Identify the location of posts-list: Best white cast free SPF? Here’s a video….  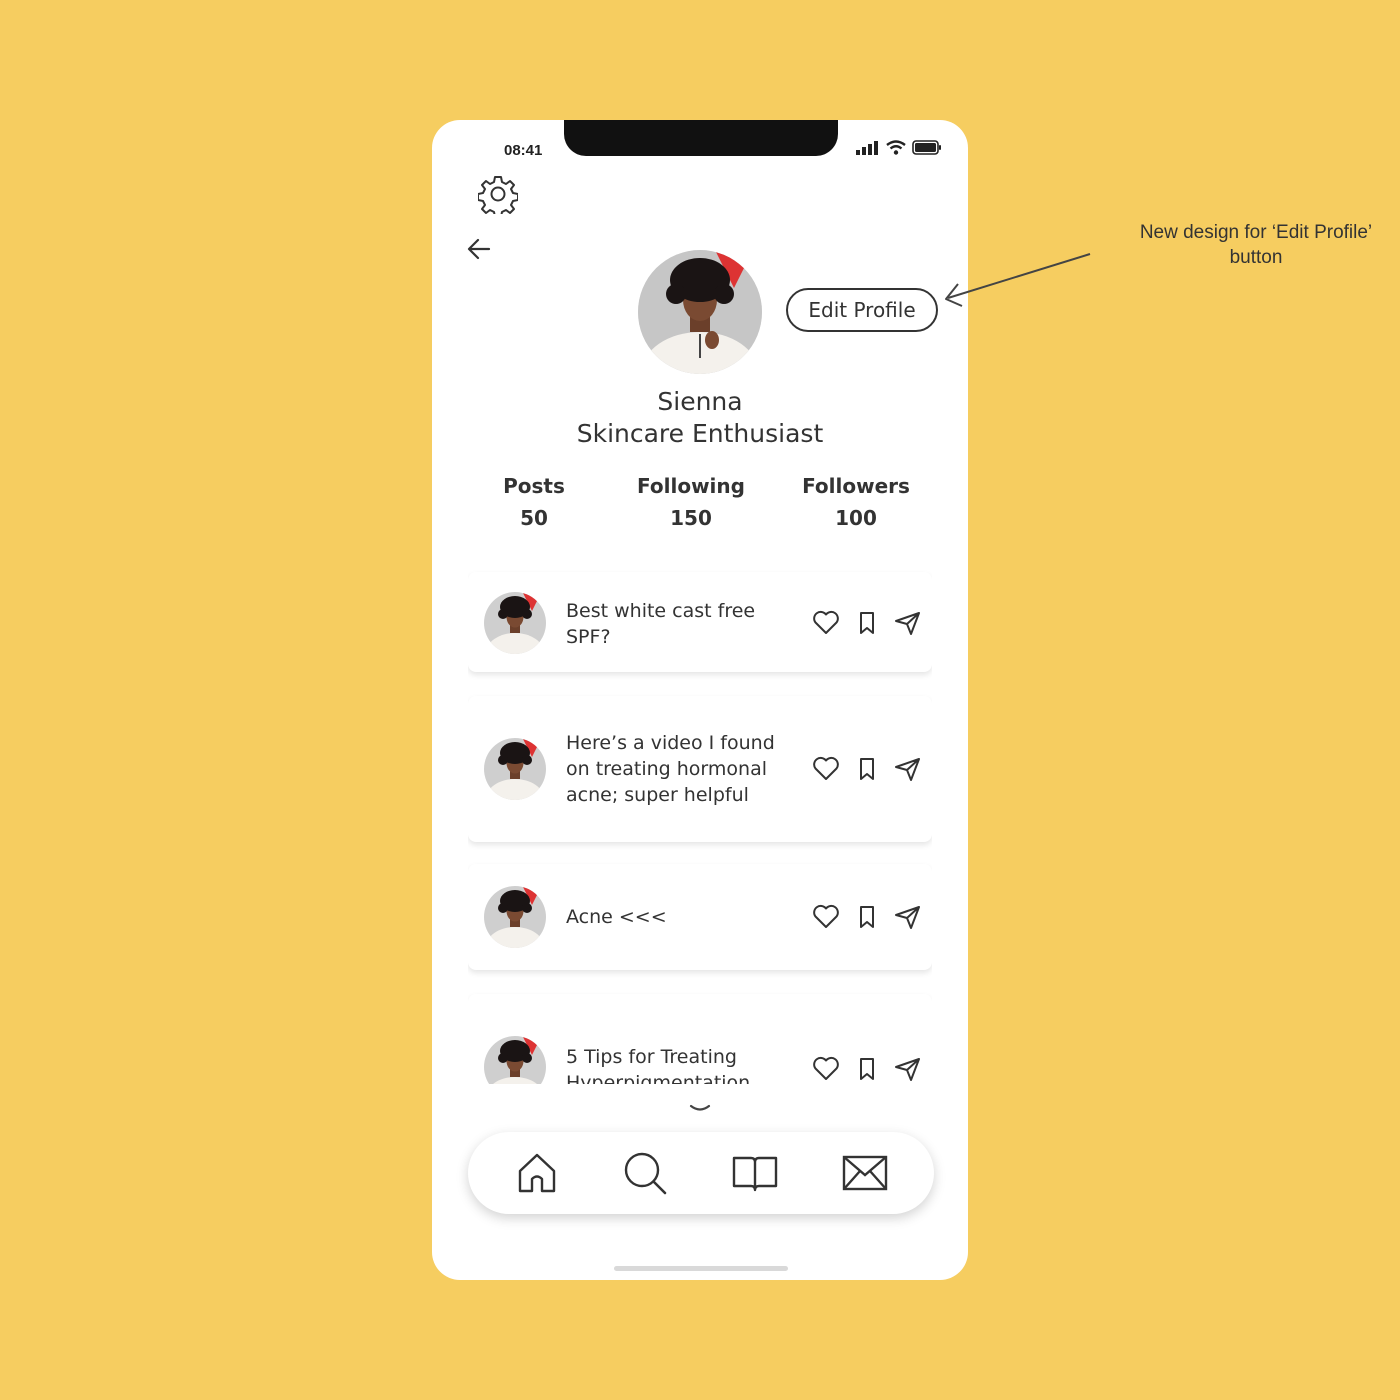
(700, 826).